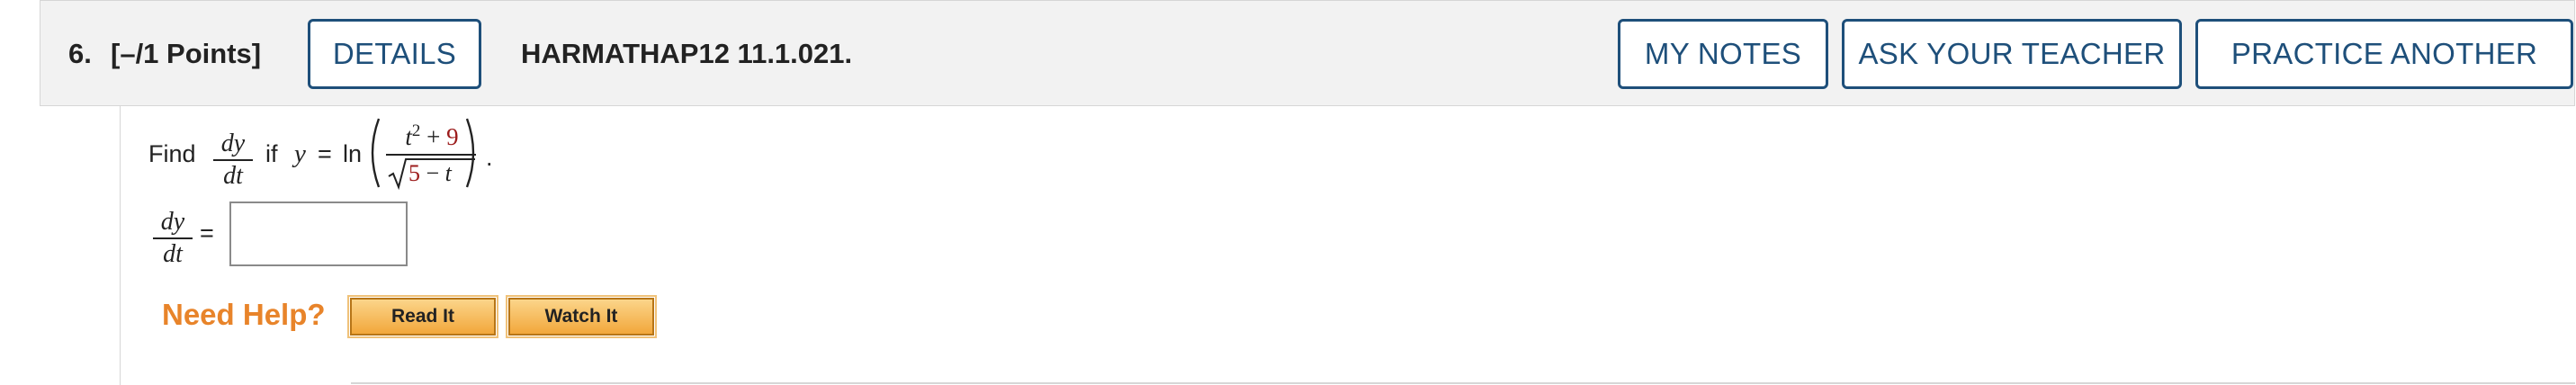 The height and width of the screenshot is (385, 2576). What do you see at coordinates (319, 233) in the screenshot?
I see `answer-input` at bounding box center [319, 233].